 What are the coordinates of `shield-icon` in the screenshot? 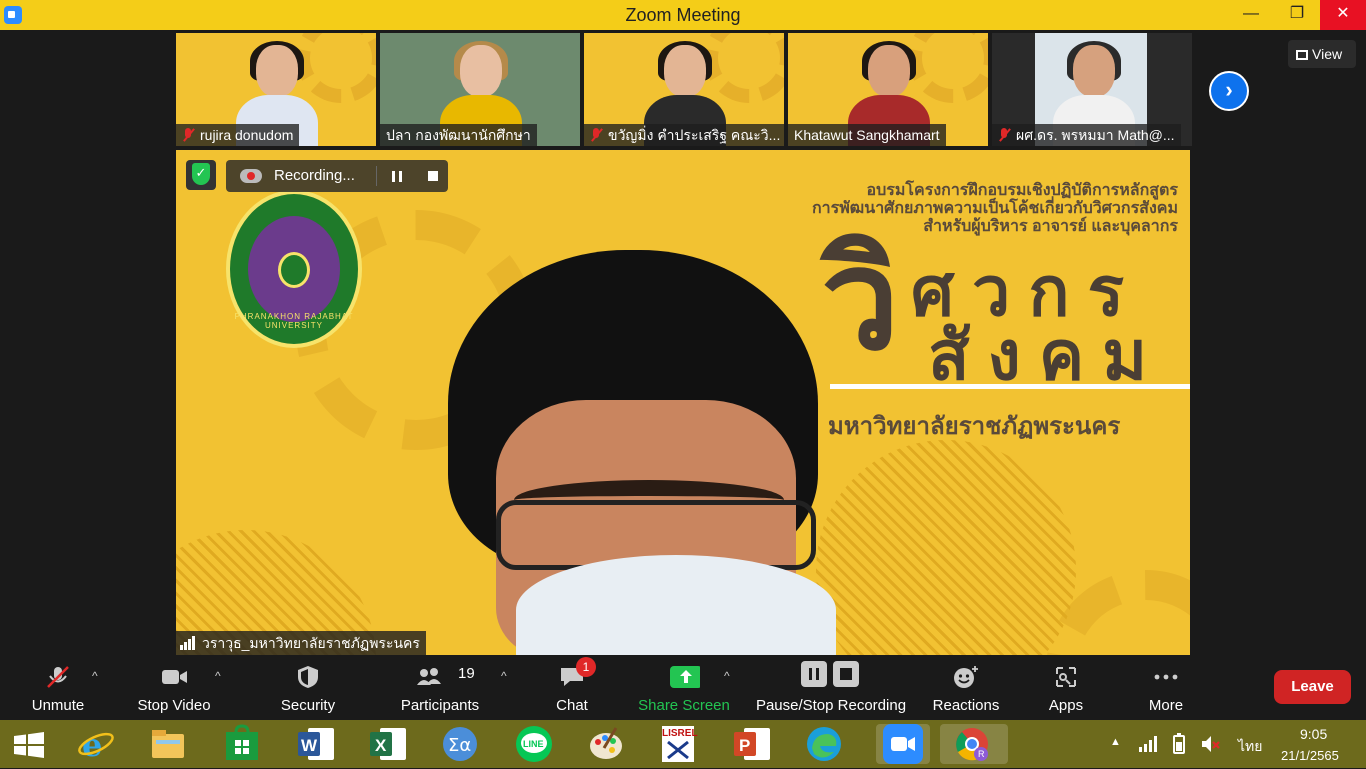 It's located at (308, 677).